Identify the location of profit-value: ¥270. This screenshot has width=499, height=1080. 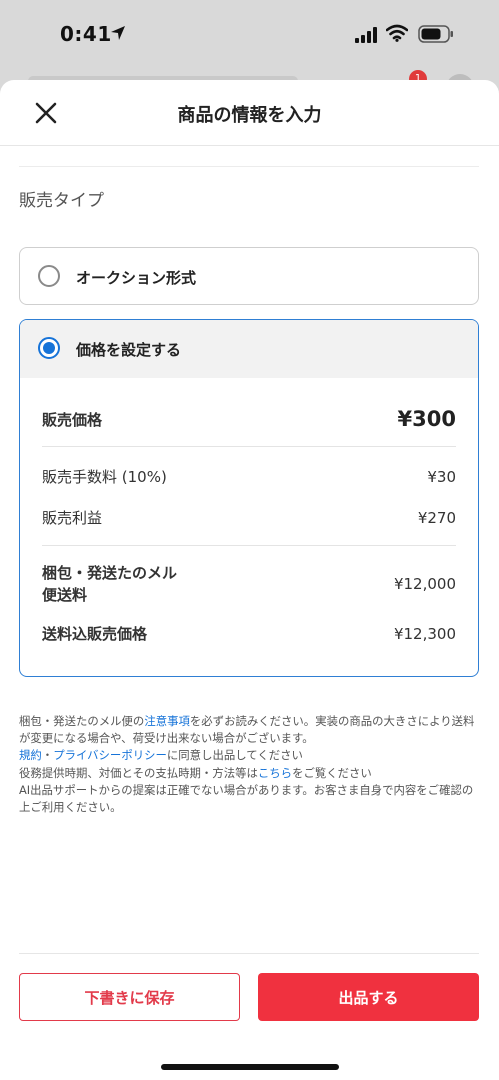
(436, 517).